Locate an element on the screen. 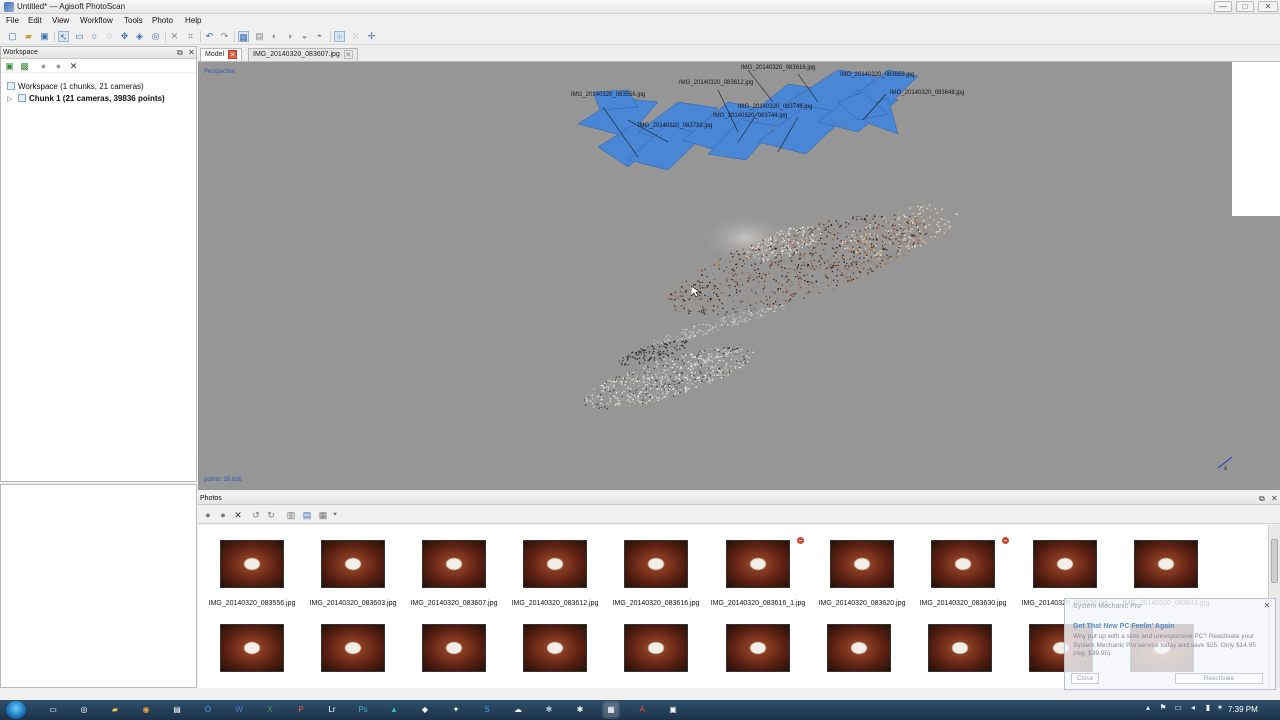  show-grid-icon: ▤ is located at coordinates (259, 36).